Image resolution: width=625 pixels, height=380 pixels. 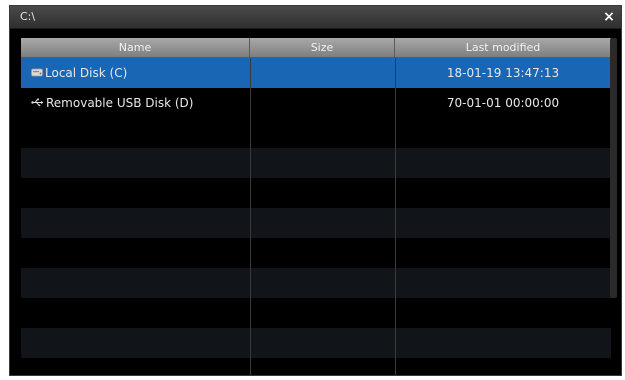 What do you see at coordinates (37, 73) in the screenshot?
I see `hard-disk-icon` at bounding box center [37, 73].